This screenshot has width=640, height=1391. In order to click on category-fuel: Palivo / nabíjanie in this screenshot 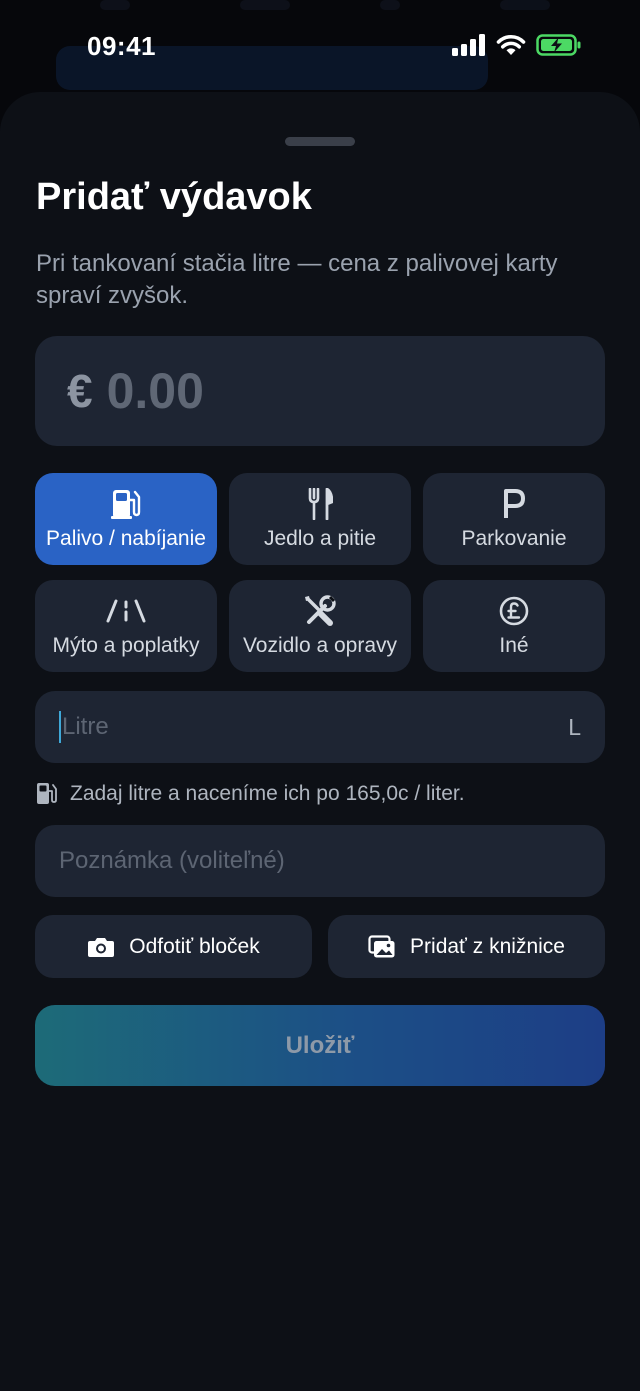, I will do `click(126, 519)`.